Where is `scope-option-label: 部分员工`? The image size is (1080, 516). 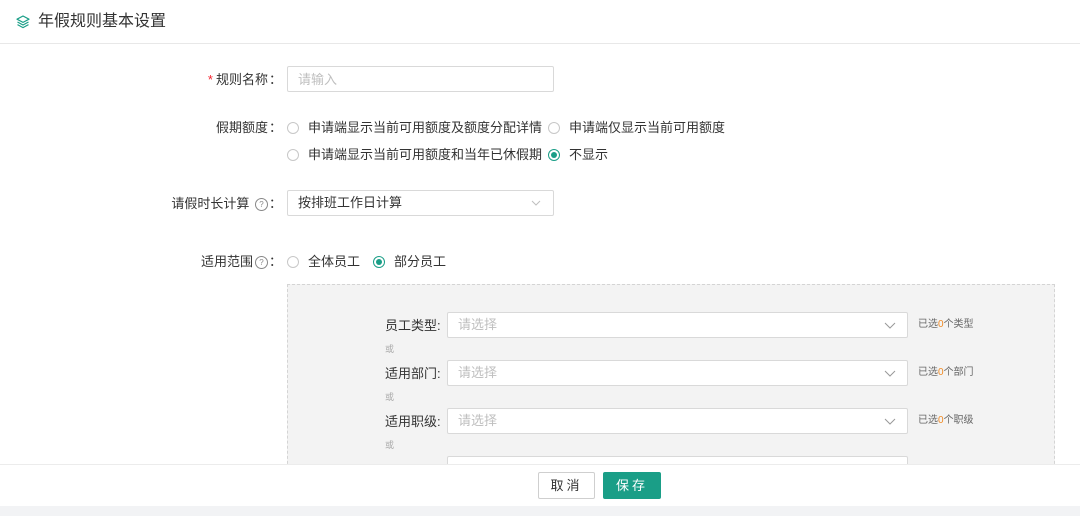 scope-option-label: 部分员工 is located at coordinates (420, 261).